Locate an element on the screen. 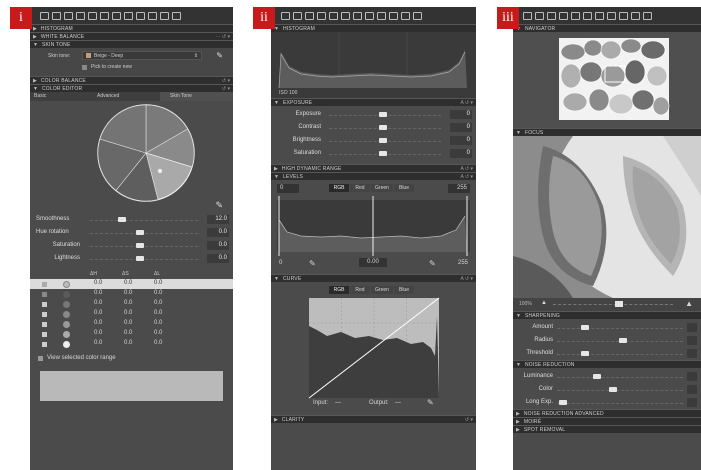 This screenshot has width=701, height=470. levels-output-low: 0 is located at coordinates (280, 263).